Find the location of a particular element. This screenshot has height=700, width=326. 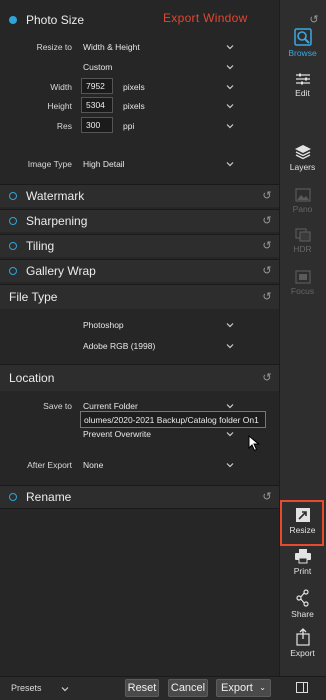

sharpening-title: Sharpening is located at coordinates (57, 221).